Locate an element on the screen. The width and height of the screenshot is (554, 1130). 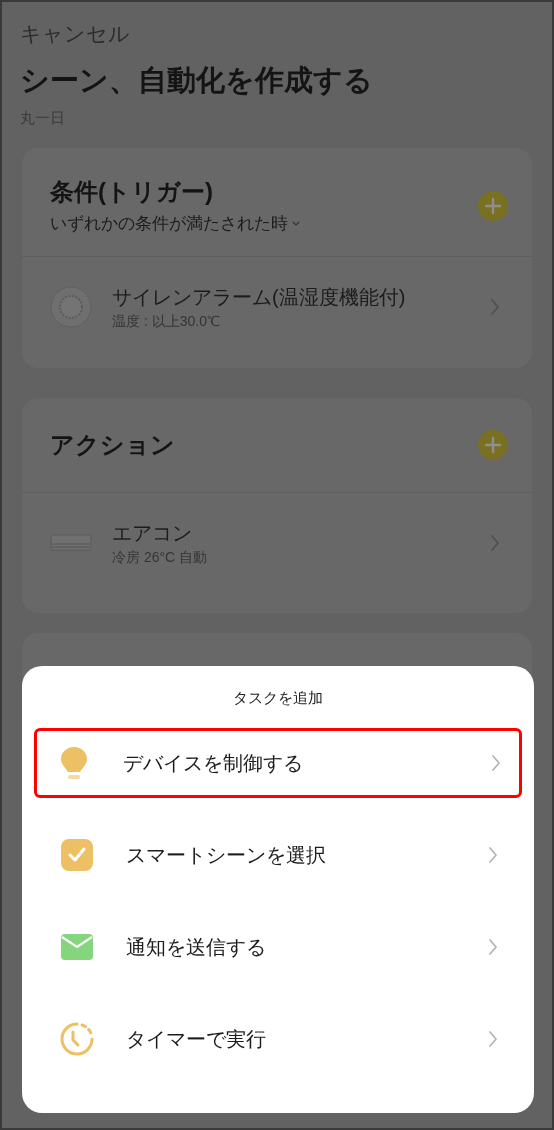
device-name: エアコン is located at coordinates (152, 533).